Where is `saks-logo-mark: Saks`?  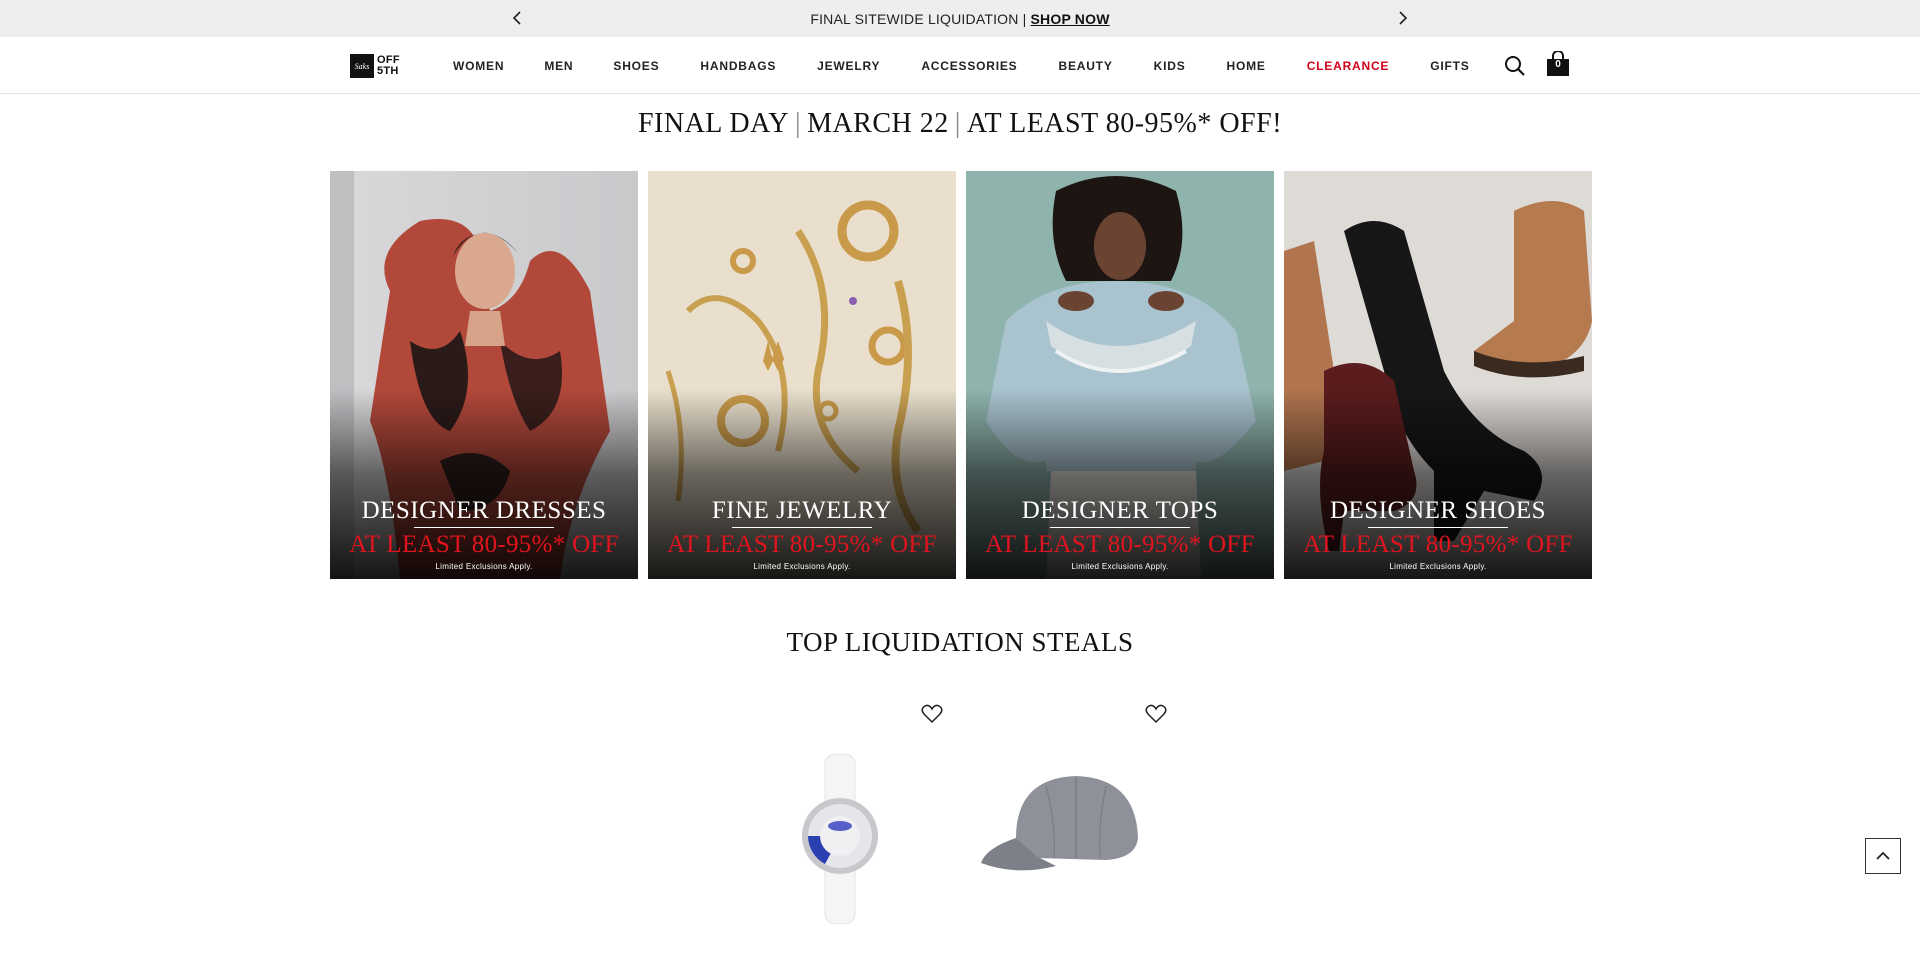 saks-logo-mark: Saks is located at coordinates (362, 66).